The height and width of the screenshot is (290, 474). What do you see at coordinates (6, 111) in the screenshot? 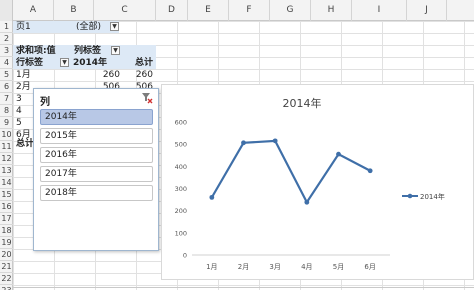
I see `row-header: 8` at bounding box center [6, 111].